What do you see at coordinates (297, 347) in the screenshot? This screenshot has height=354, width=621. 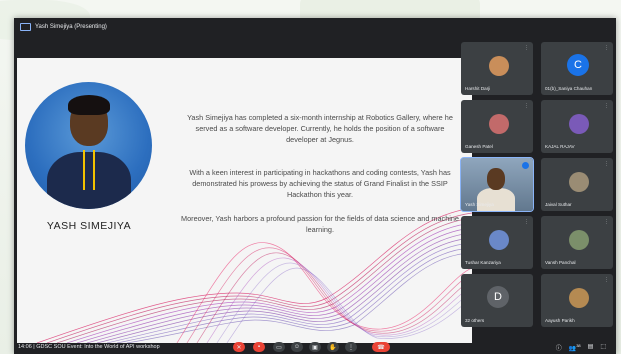 I see `emoji-button: ☺` at bounding box center [297, 347].